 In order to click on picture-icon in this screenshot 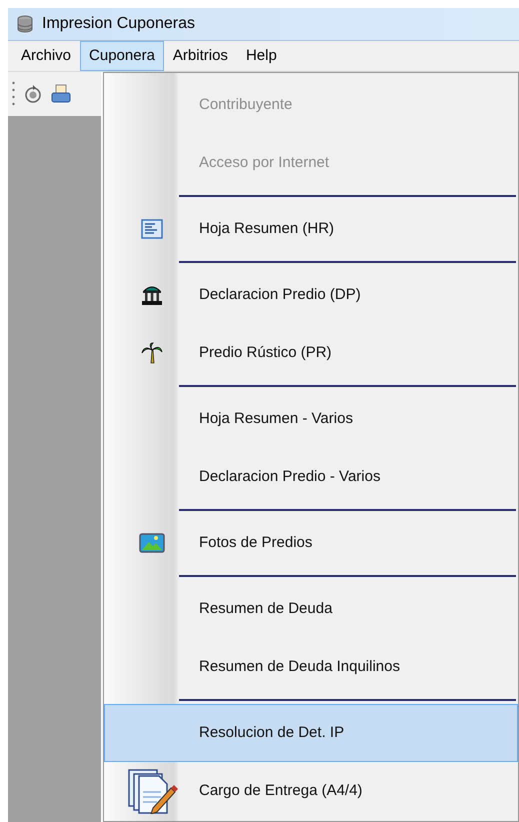, I will do `click(152, 543)`.